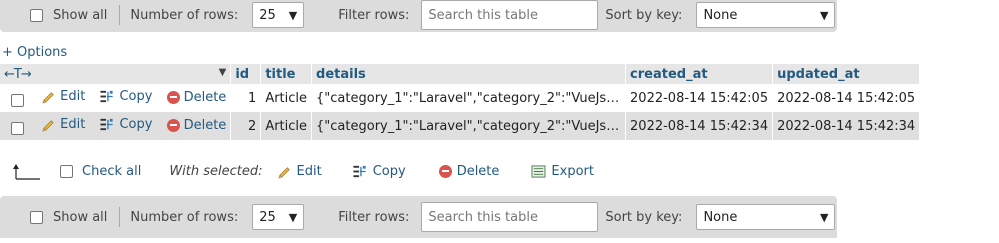  What do you see at coordinates (469, 74) in the screenshot?
I see `column-header-details: details` at bounding box center [469, 74].